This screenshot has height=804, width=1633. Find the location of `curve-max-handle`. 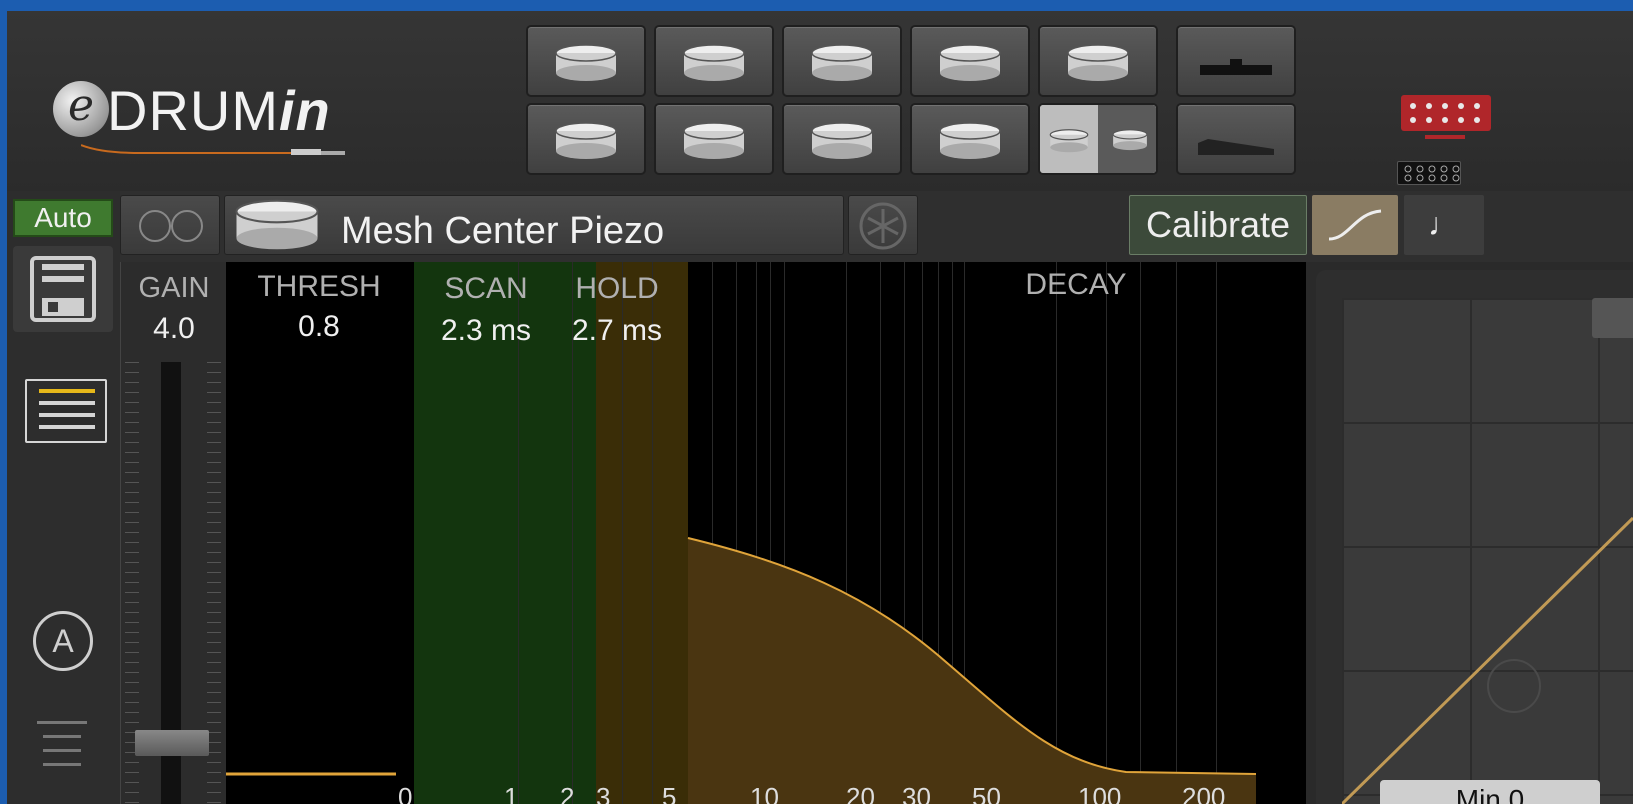

curve-max-handle is located at coordinates (1612, 318).